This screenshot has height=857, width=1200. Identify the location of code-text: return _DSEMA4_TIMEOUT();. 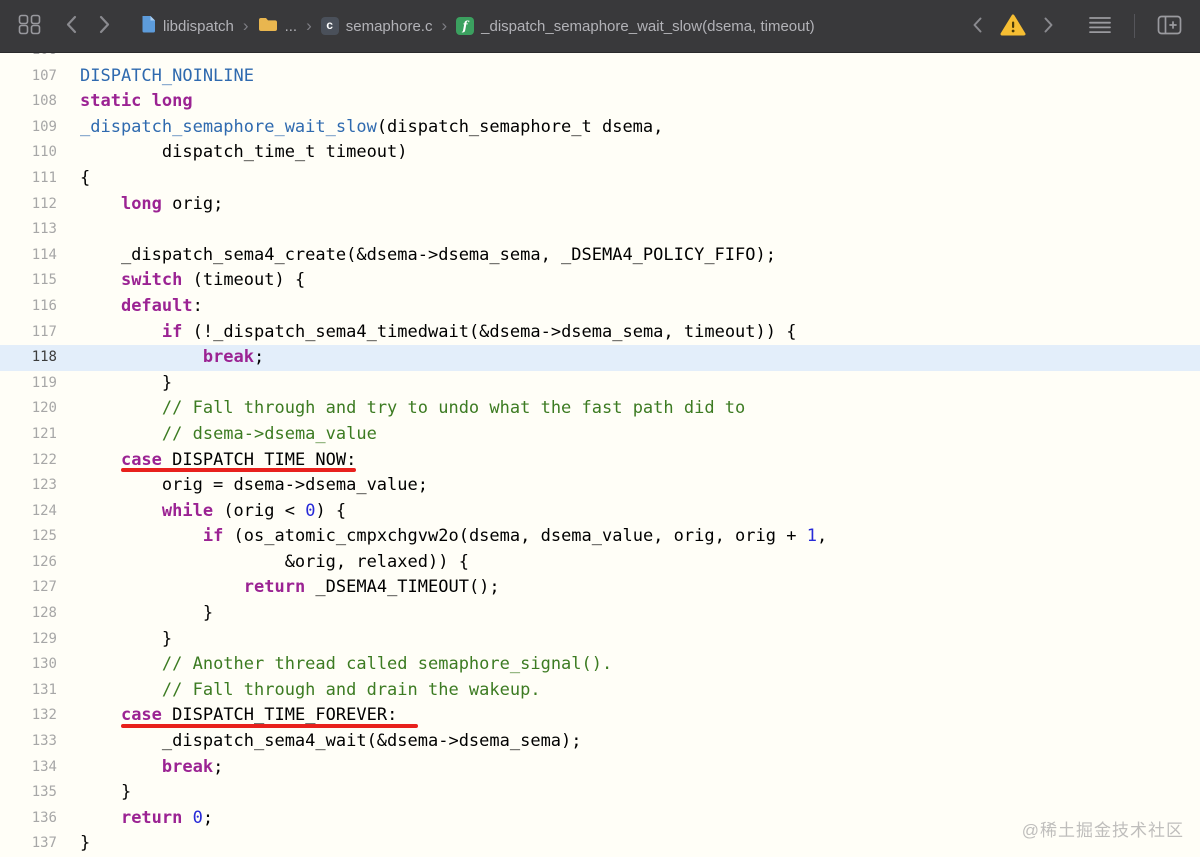
(290, 588).